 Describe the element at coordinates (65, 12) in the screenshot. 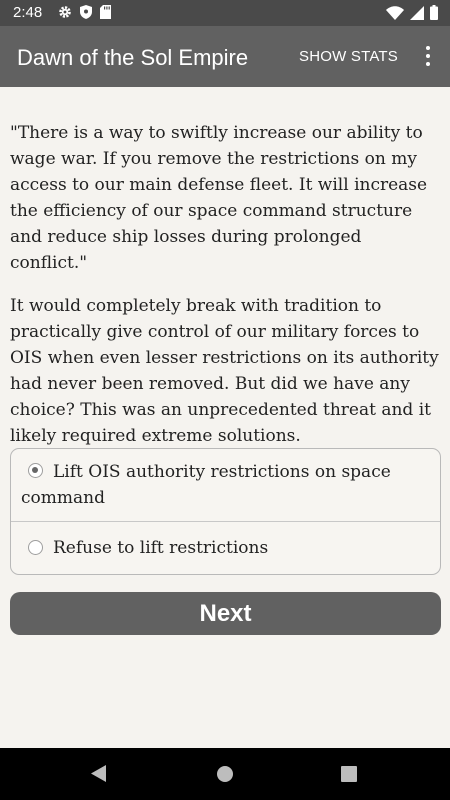

I see `settings-gear-icon` at that location.